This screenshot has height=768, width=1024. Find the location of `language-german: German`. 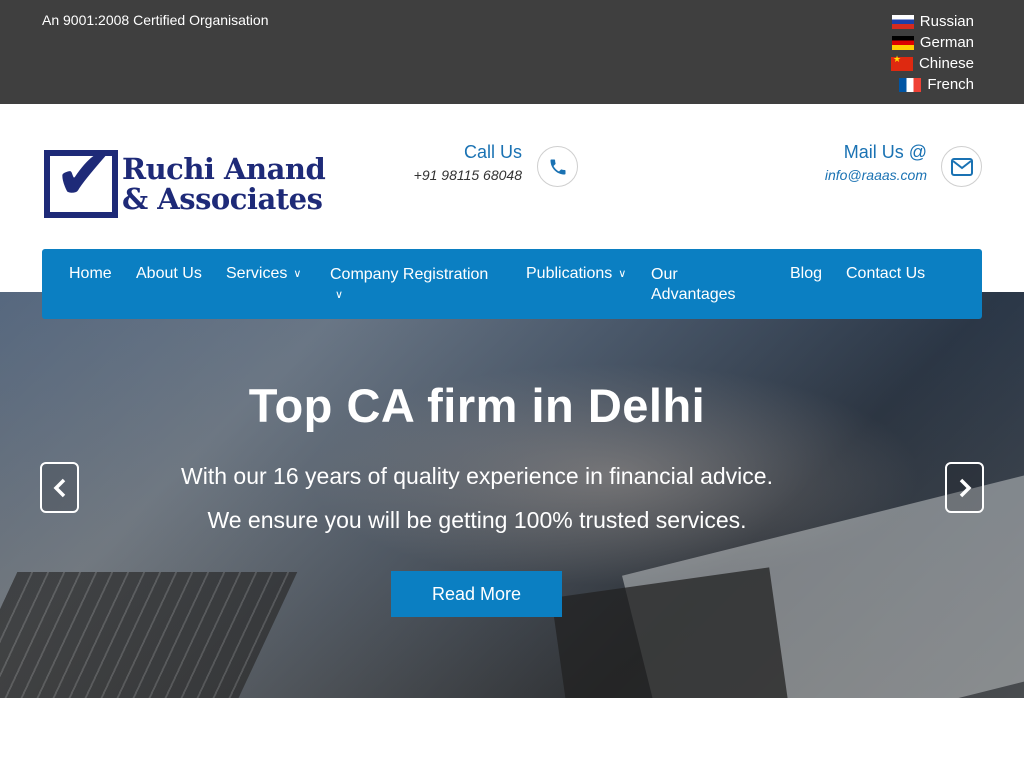

language-german: German is located at coordinates (894, 42).